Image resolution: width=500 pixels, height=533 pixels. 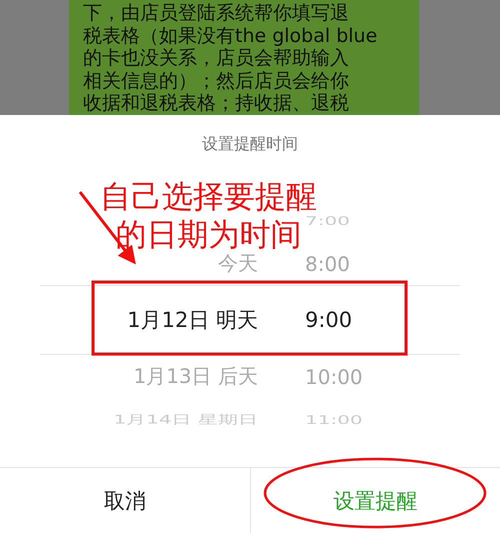 I want to click on message-text: 税表格（如果没有the global blue, so click(x=230, y=35).